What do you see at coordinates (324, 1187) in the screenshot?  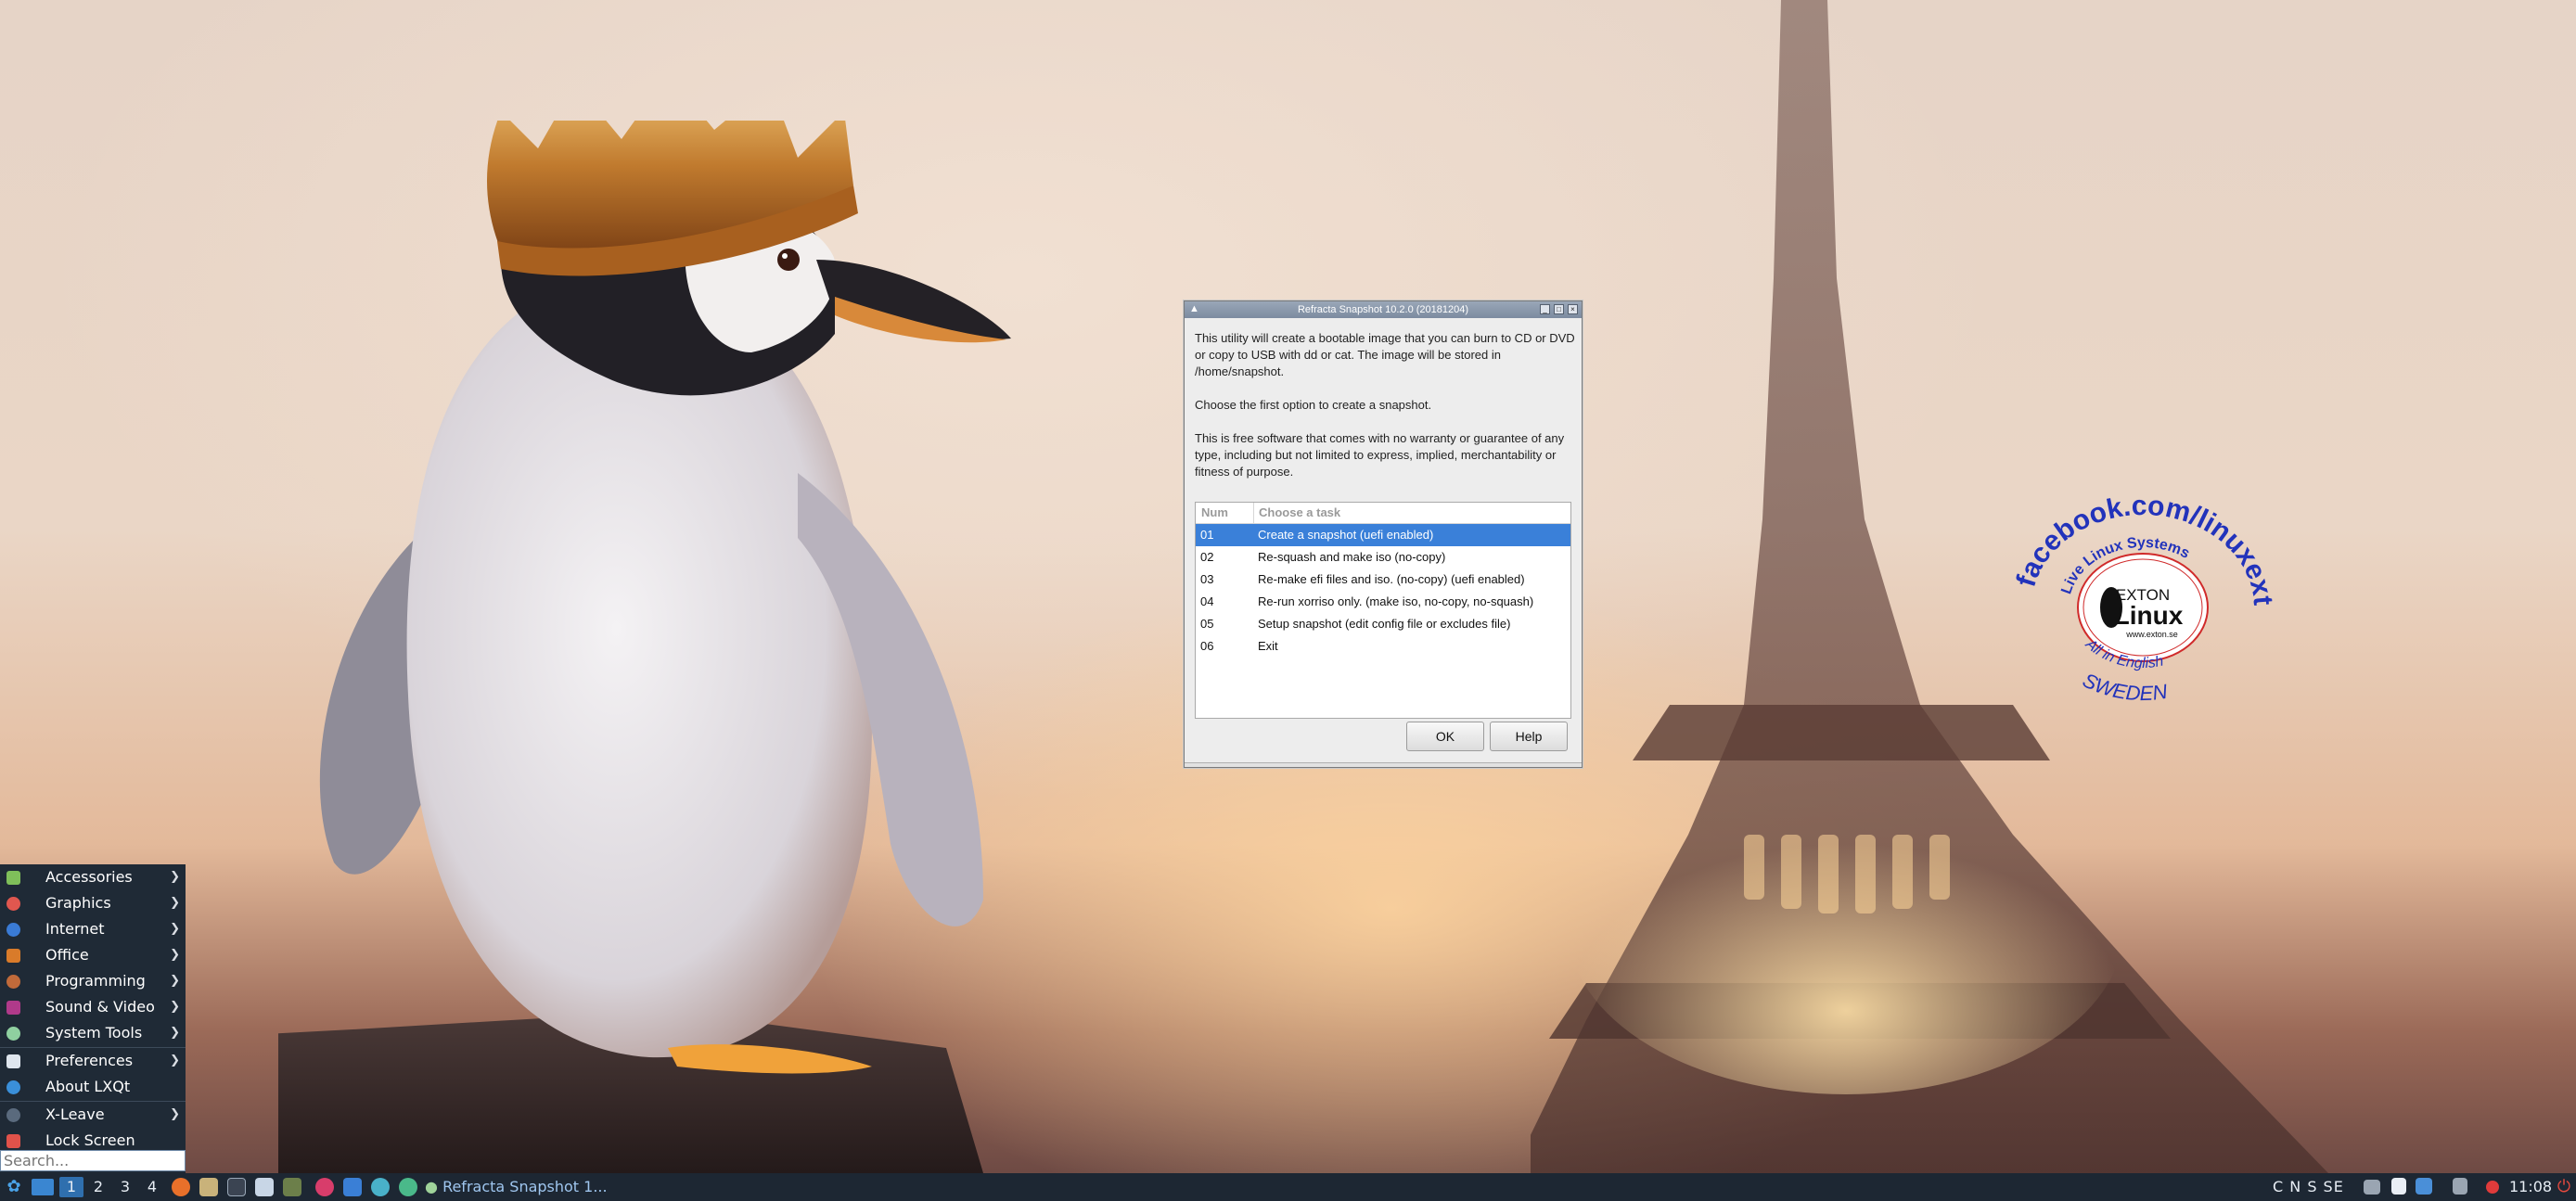 I see `media-player-icon` at bounding box center [324, 1187].